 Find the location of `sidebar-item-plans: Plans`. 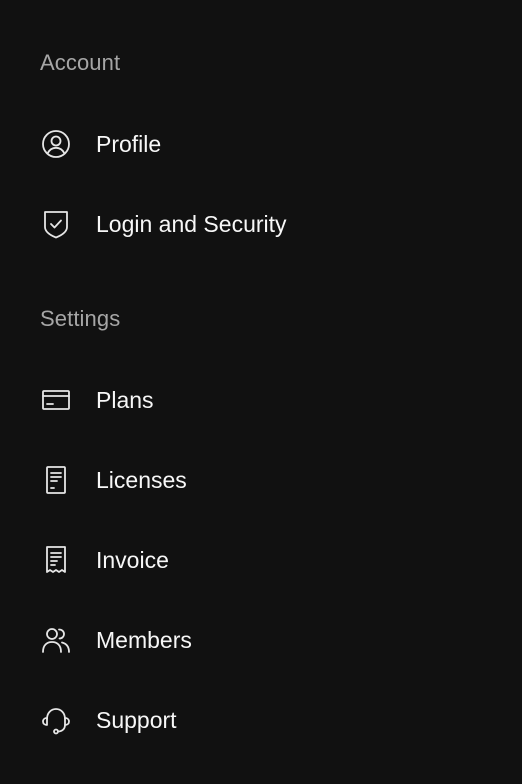

sidebar-item-plans: Plans is located at coordinates (261, 400).